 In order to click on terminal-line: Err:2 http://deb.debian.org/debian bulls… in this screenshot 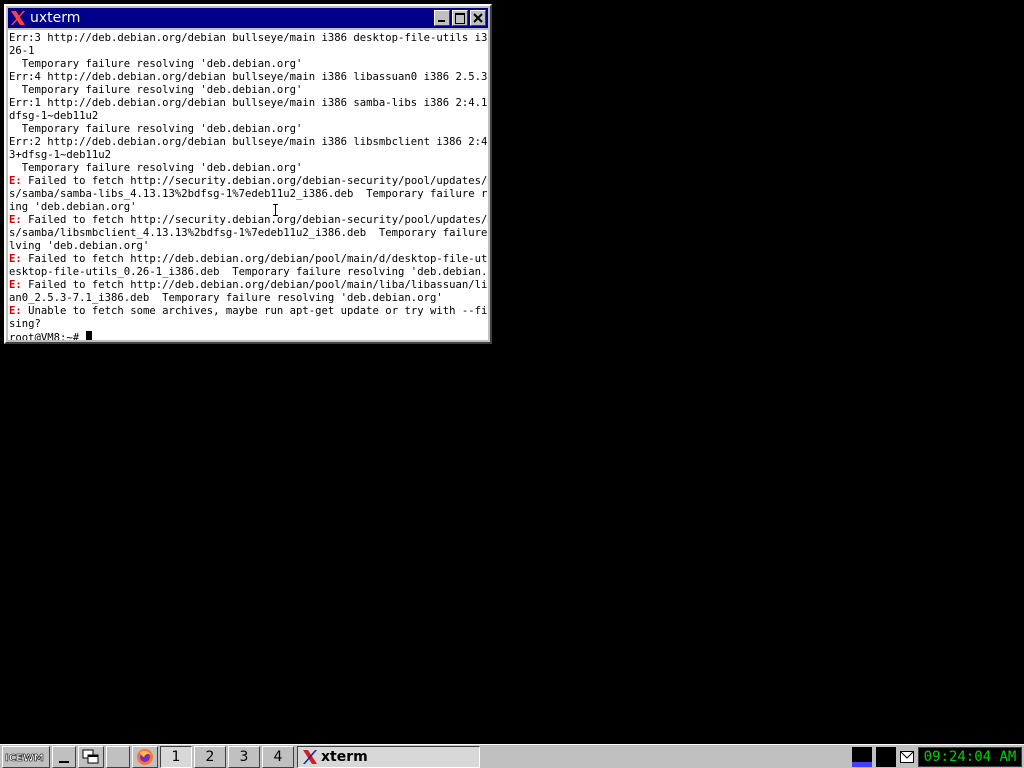, I will do `click(248, 142)`.